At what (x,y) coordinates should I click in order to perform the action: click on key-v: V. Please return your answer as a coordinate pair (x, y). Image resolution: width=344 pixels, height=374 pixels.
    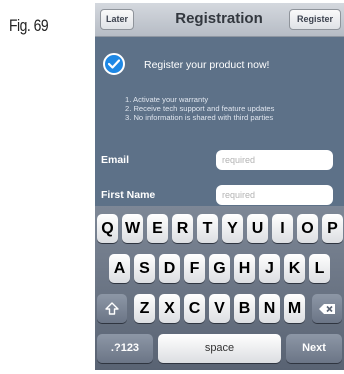
    Looking at the image, I should click on (219, 308).